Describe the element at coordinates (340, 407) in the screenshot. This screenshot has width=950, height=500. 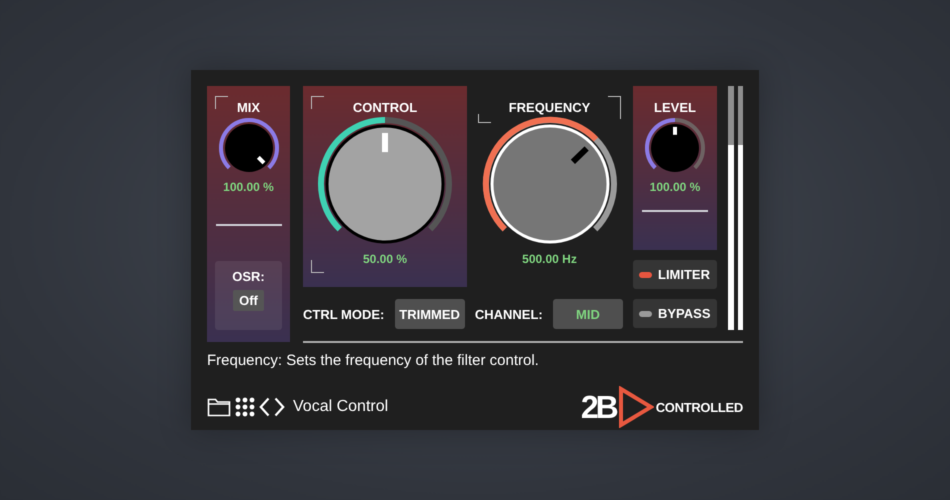
I see `preset-name: Vocal Control` at that location.